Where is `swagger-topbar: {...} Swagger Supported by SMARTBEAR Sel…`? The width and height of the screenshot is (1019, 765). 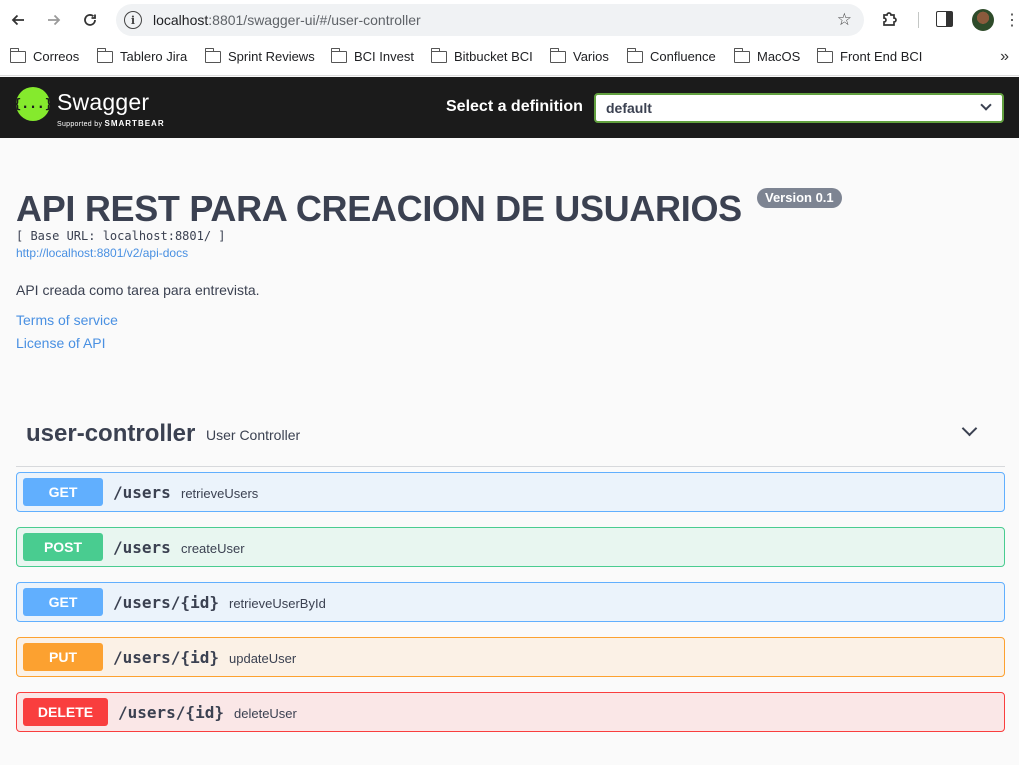 swagger-topbar: {...} Swagger Supported by SMARTBEAR Sel… is located at coordinates (509, 107).